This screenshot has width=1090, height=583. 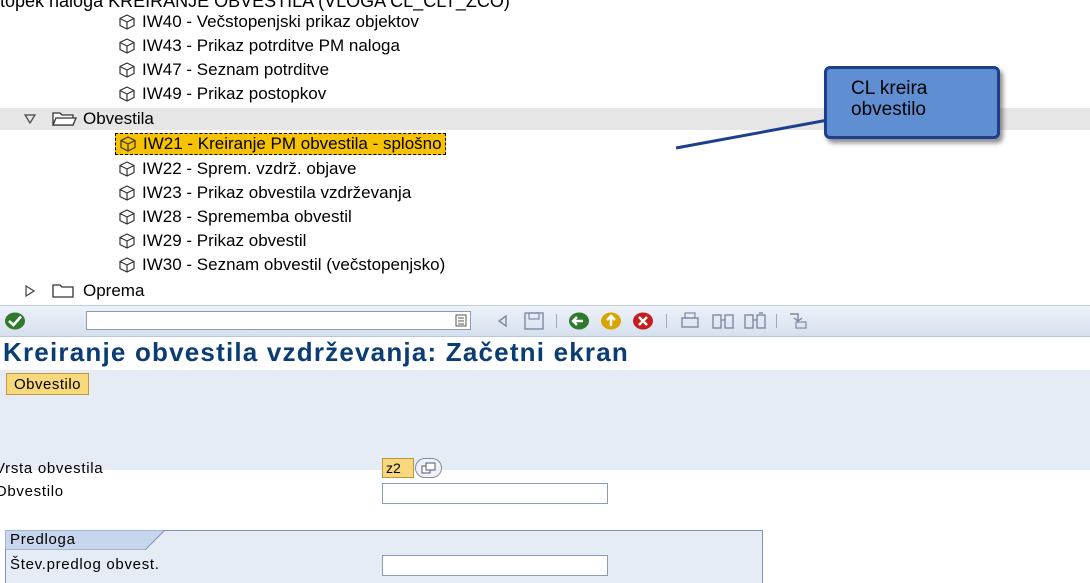 I want to click on value-help-button, so click(x=428, y=468).